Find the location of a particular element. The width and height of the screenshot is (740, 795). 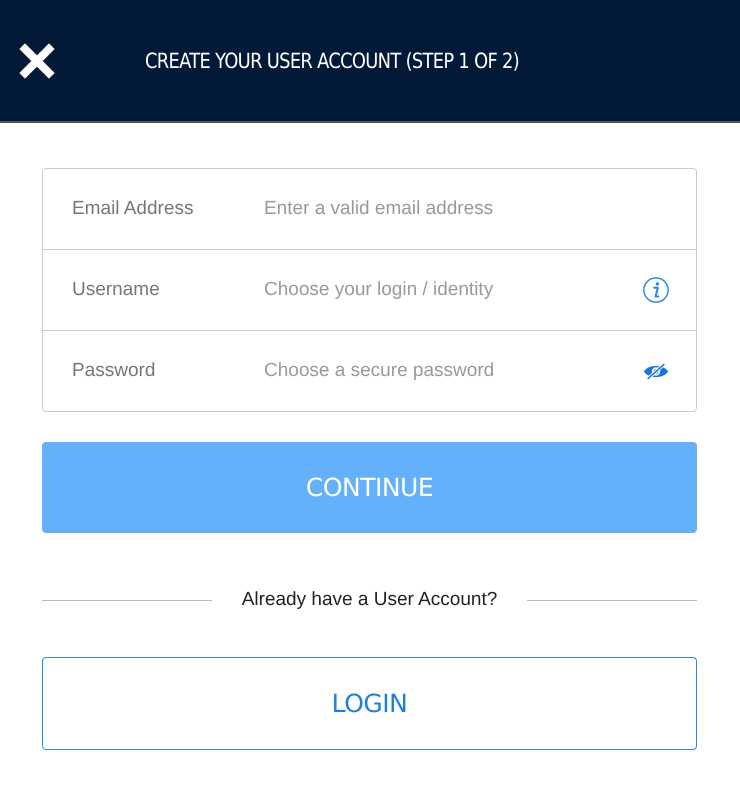

divider-text: Already have a User Account? is located at coordinates (370, 600).